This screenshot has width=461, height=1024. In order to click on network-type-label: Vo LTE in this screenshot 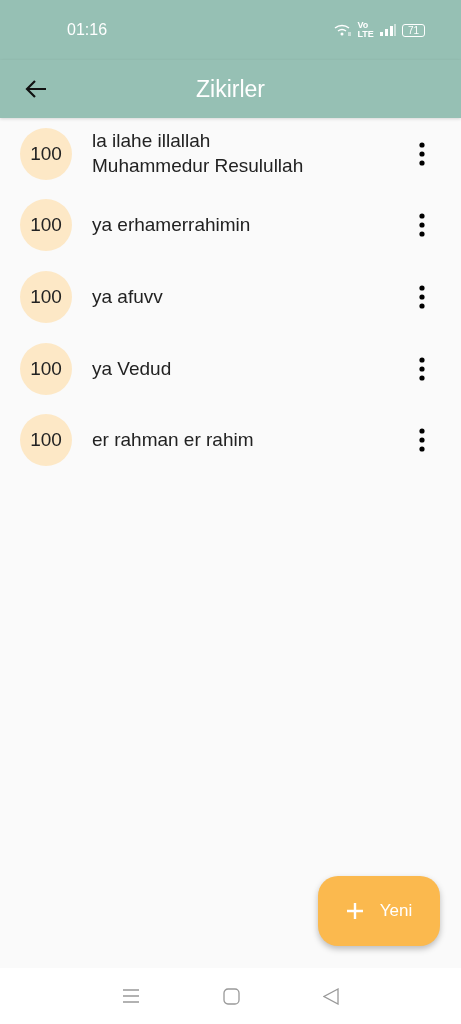, I will do `click(365, 30)`.